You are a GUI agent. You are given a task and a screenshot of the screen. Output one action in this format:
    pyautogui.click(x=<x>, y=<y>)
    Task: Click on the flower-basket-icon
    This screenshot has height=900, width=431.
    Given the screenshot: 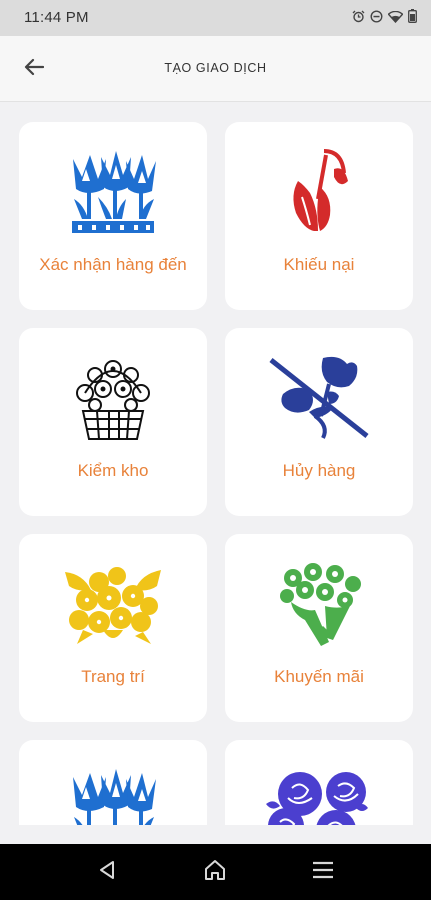 What is the action you would take?
    pyautogui.click(x=113, y=397)
    